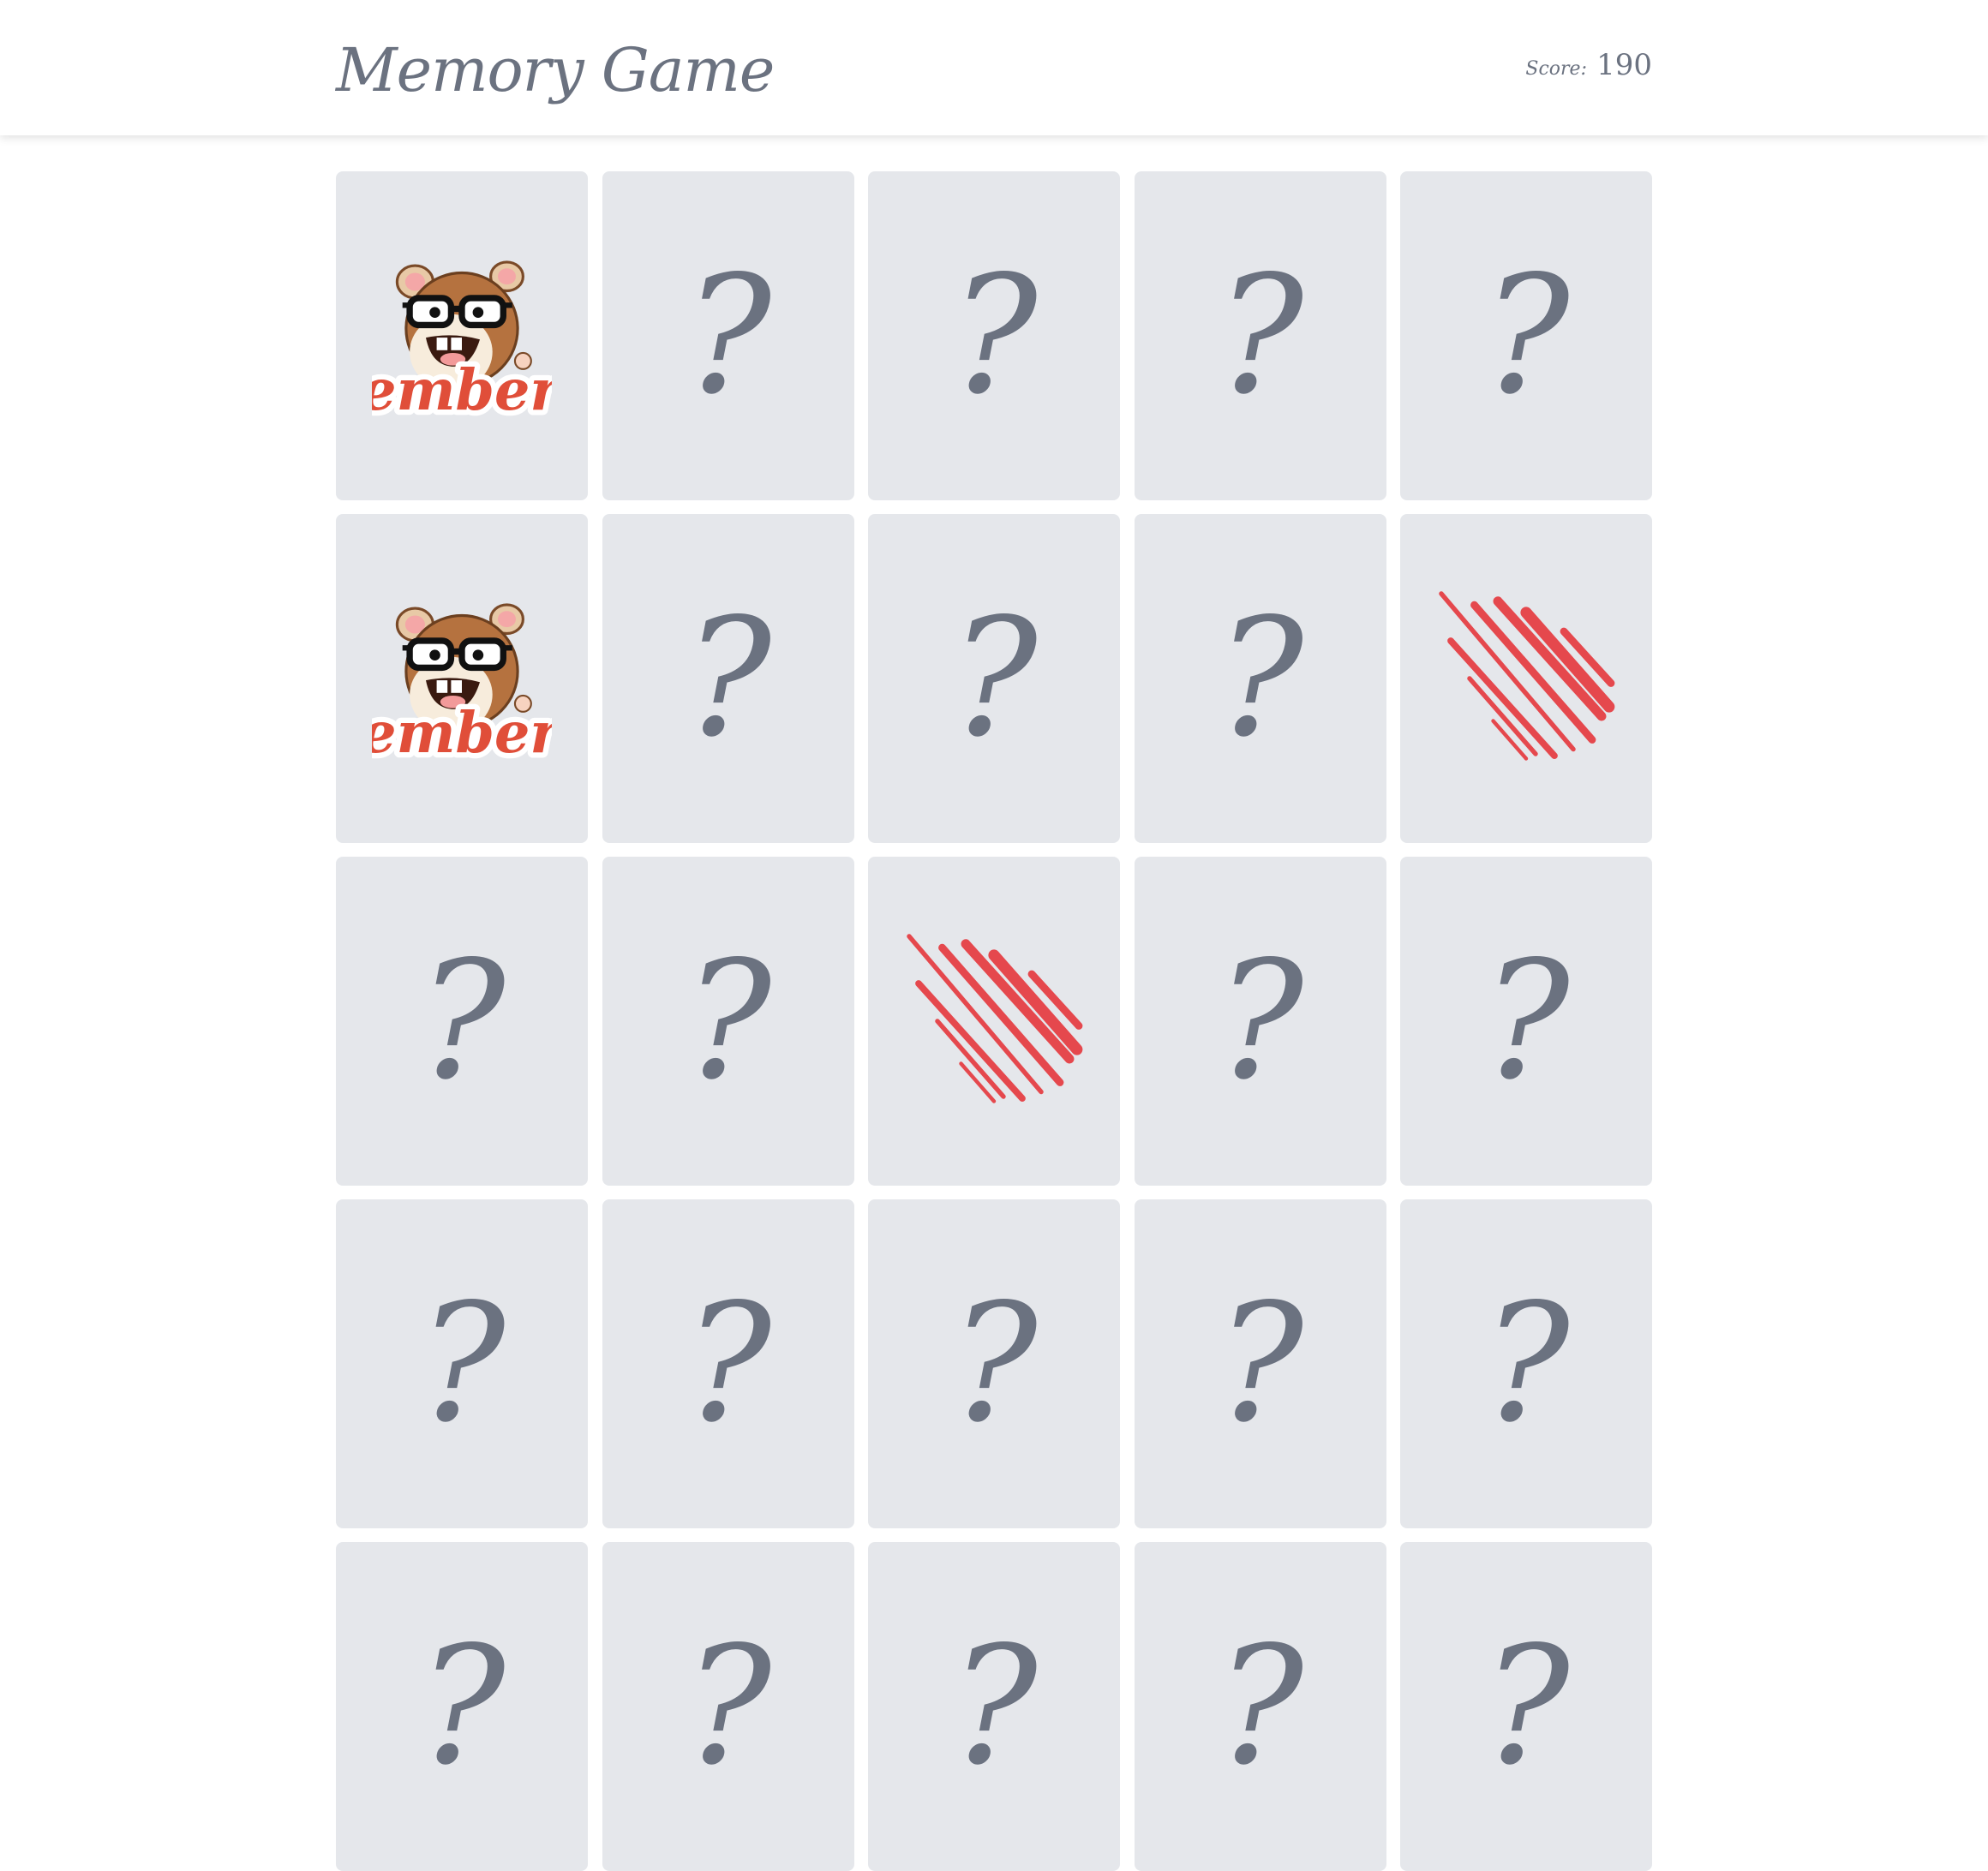  Describe the element at coordinates (555, 70) in the screenshot. I see `page-title: Memory Game` at that location.